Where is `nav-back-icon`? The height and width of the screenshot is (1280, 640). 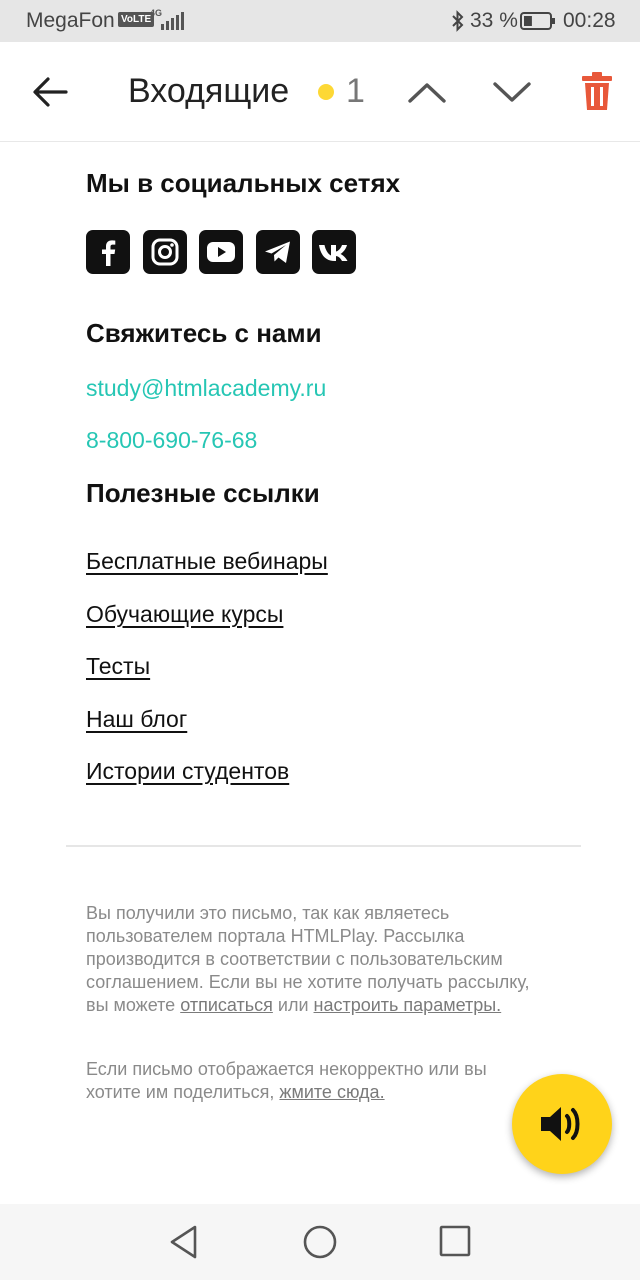 nav-back-icon is located at coordinates (184, 1242).